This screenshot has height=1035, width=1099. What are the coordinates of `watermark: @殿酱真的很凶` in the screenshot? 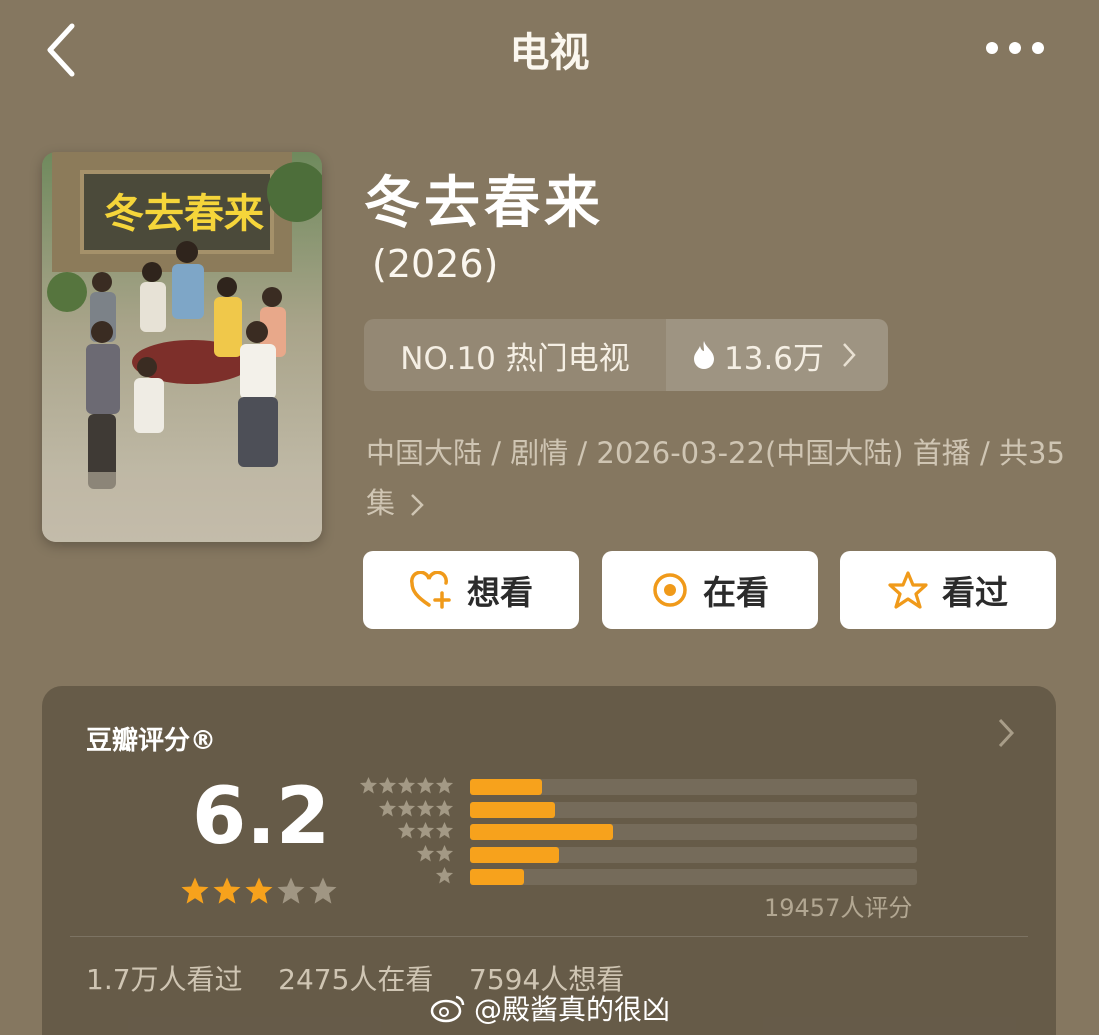 It's located at (550, 1008).